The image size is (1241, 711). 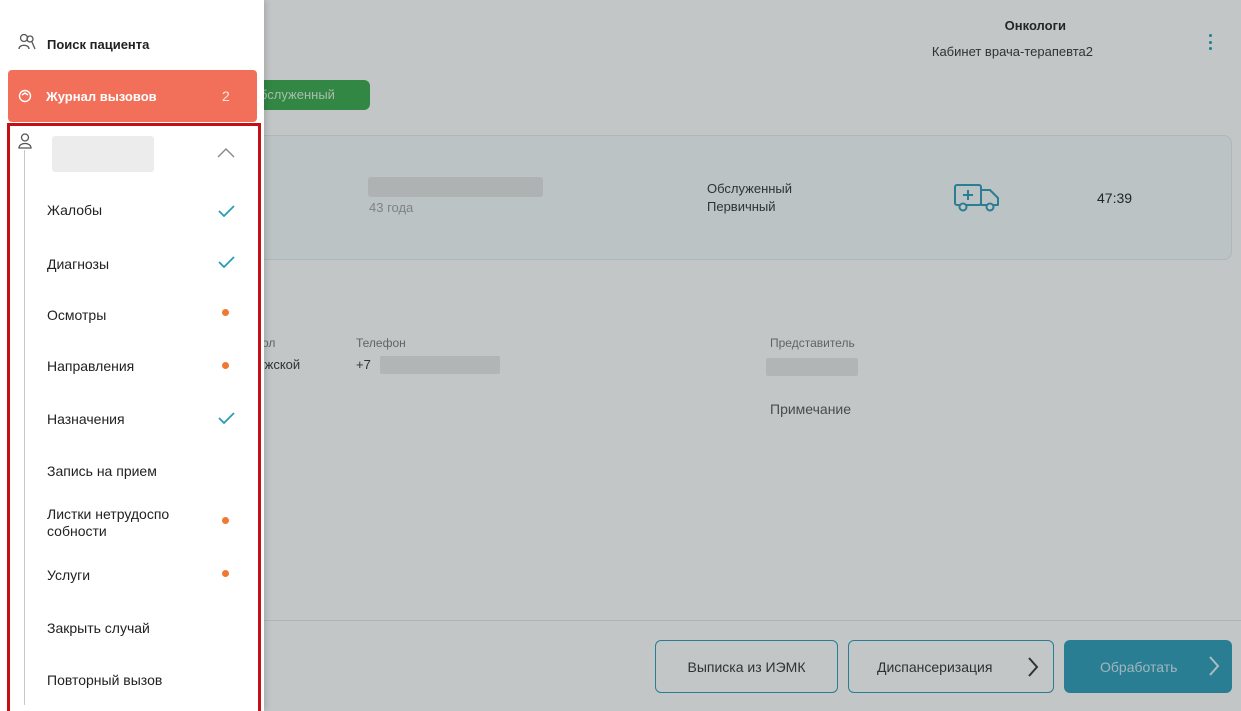 I want to click on patient-search-icon, so click(x=27, y=41).